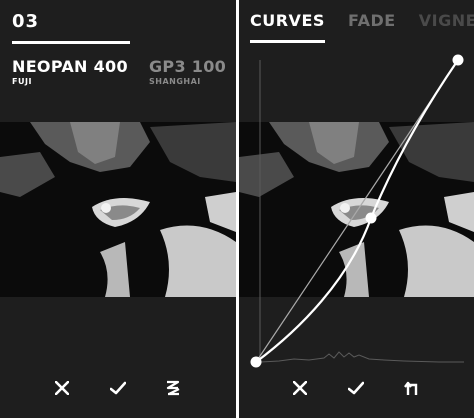 The width and height of the screenshot is (474, 418). What do you see at coordinates (175, 81) in the screenshot?
I see `film-maker: SHANGHAI` at bounding box center [175, 81].